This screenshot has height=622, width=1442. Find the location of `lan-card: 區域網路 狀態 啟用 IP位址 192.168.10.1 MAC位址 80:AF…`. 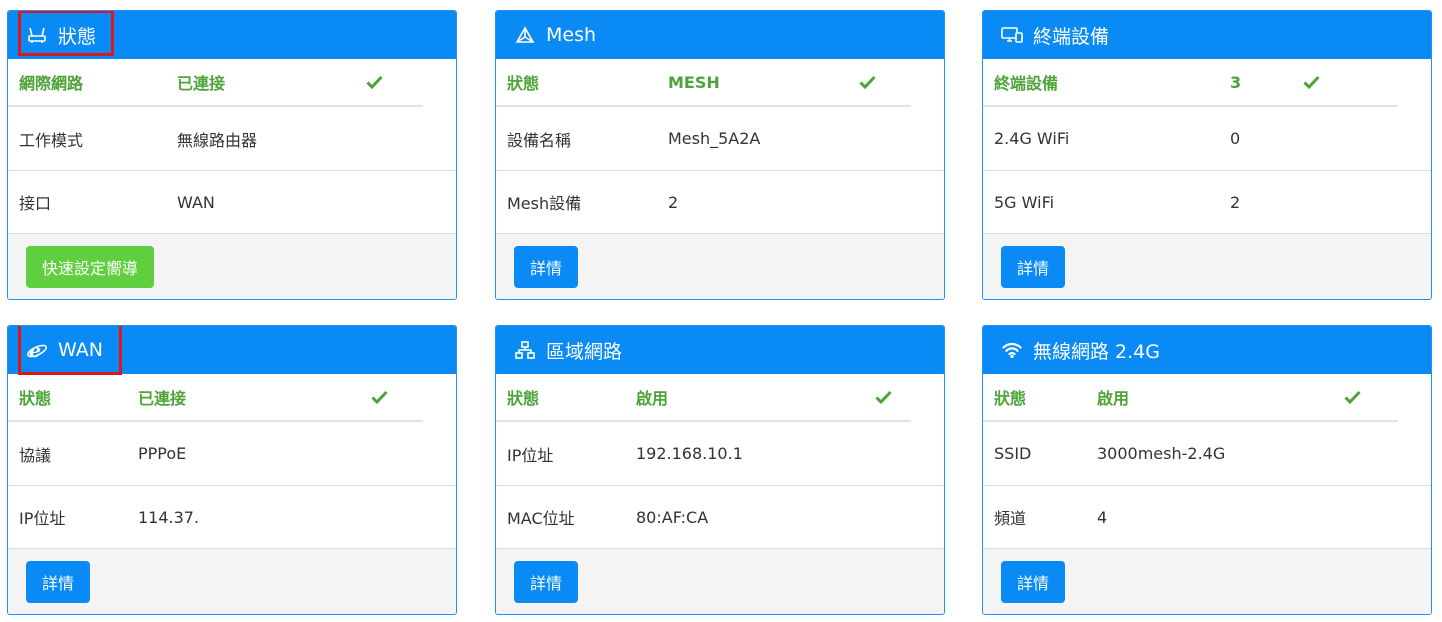

lan-card: 區域網路 狀態 啟用 IP位址 192.168.10.1 MAC位址 80:AF… is located at coordinates (720, 470).